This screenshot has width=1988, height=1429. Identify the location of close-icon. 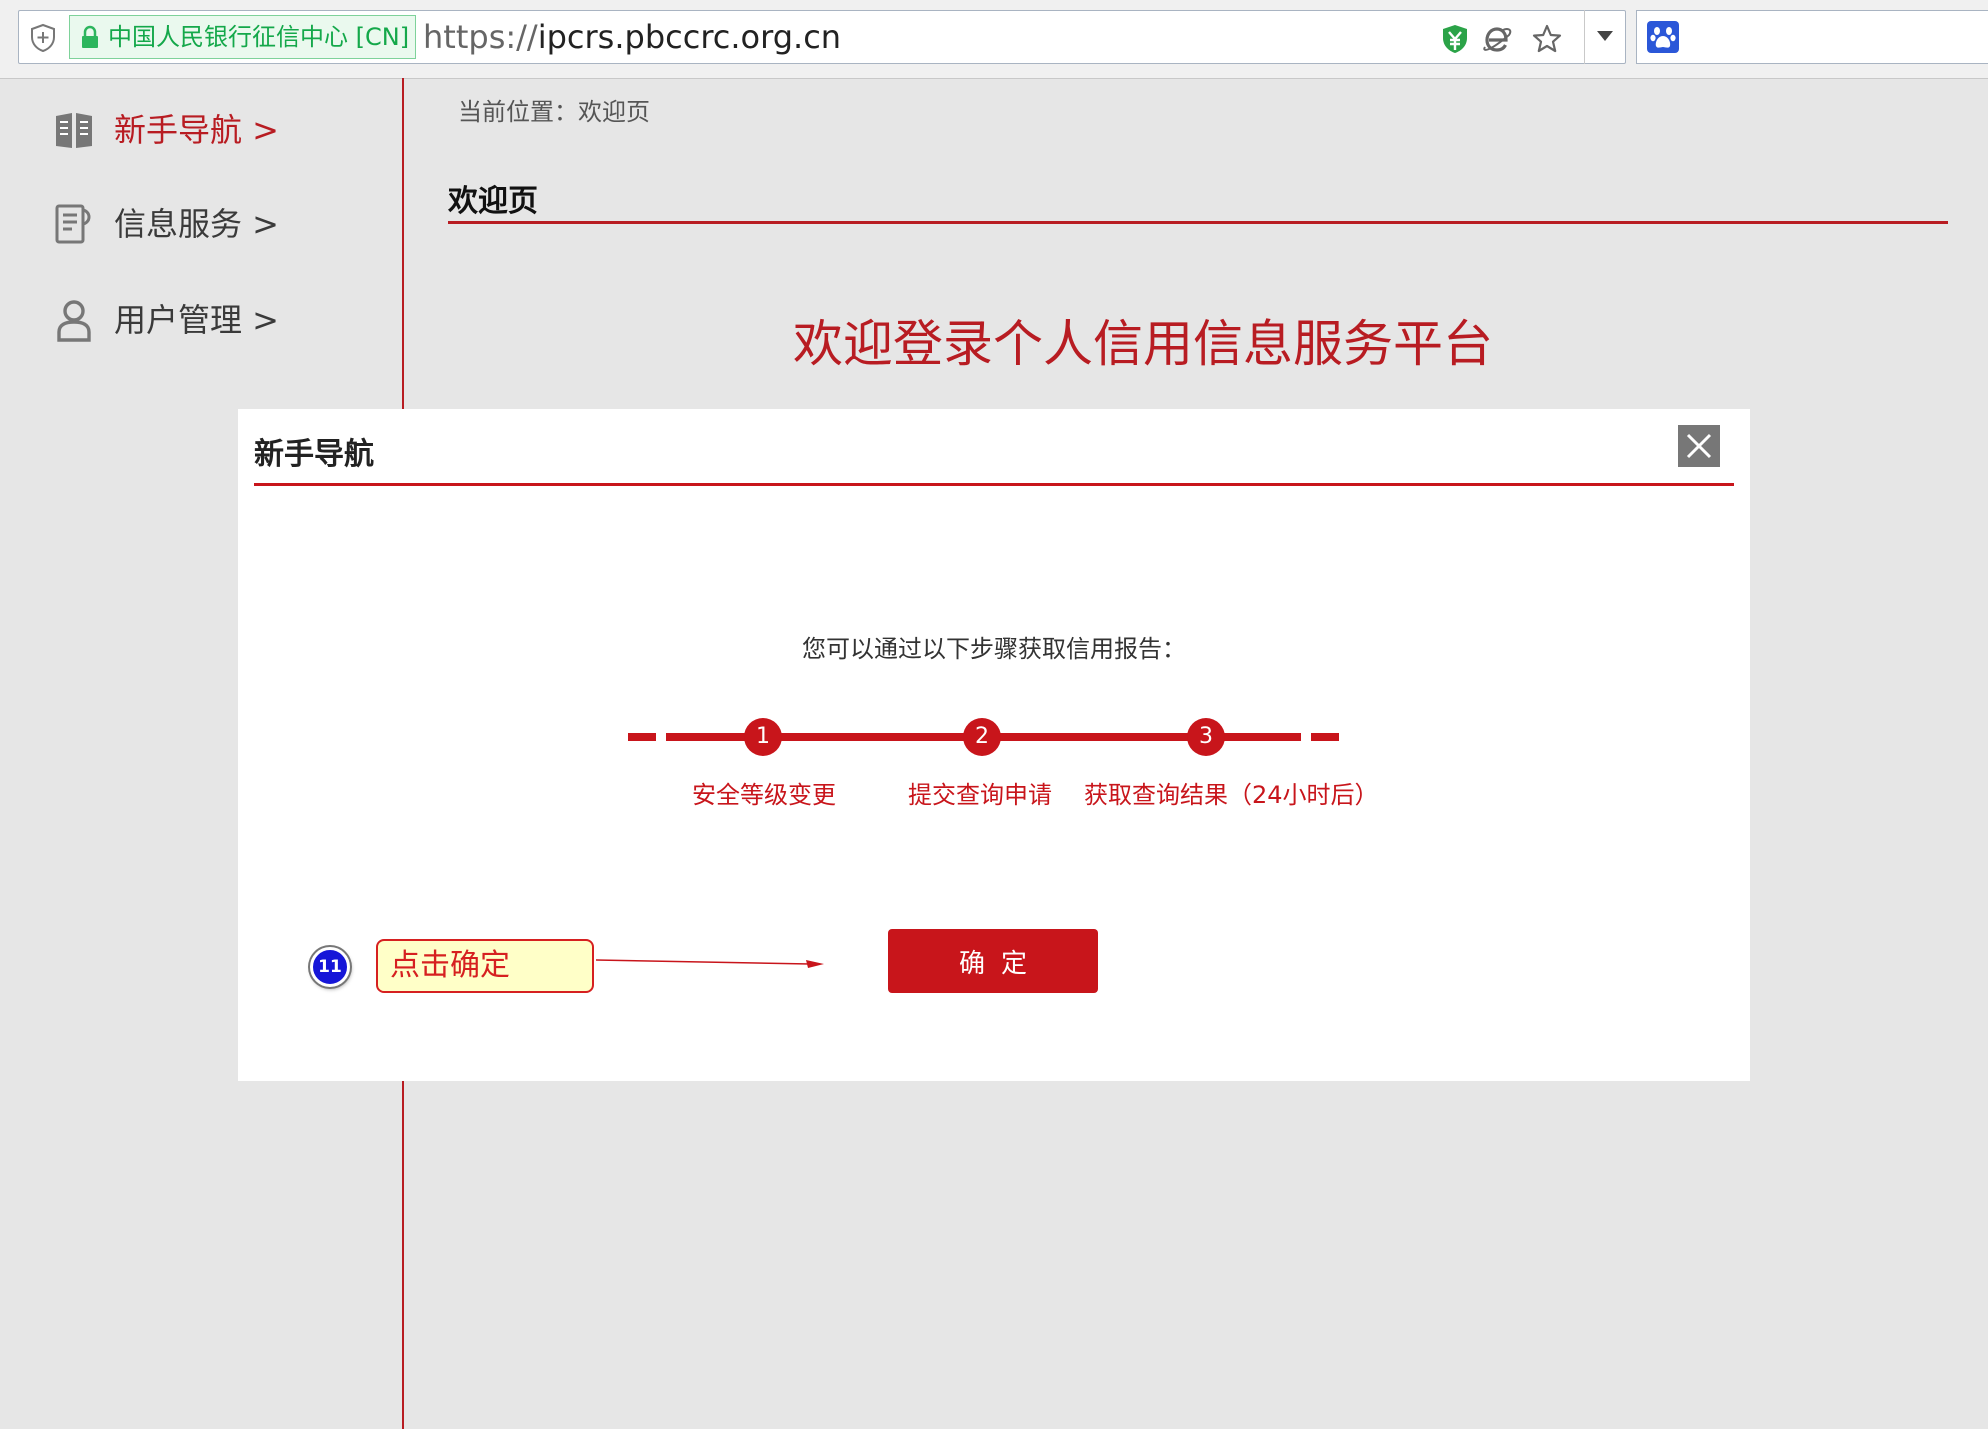
(1699, 446).